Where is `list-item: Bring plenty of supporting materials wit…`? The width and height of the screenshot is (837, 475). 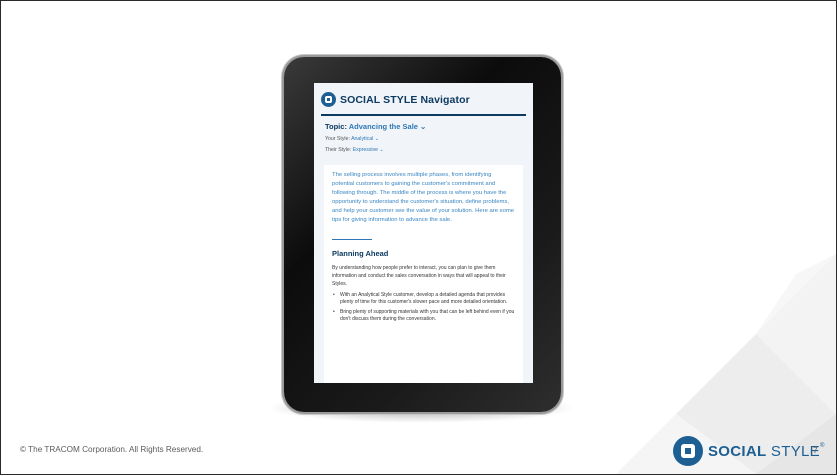
list-item: Bring plenty of supporting materials wit… is located at coordinates (423, 316).